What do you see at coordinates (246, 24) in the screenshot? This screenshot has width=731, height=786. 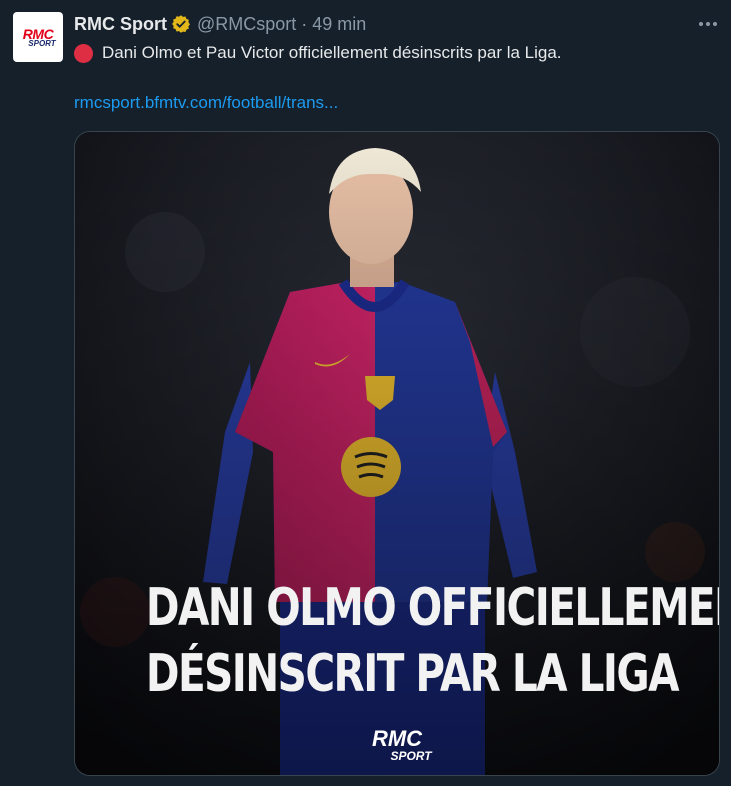 I see `handle: @RMCsport` at bounding box center [246, 24].